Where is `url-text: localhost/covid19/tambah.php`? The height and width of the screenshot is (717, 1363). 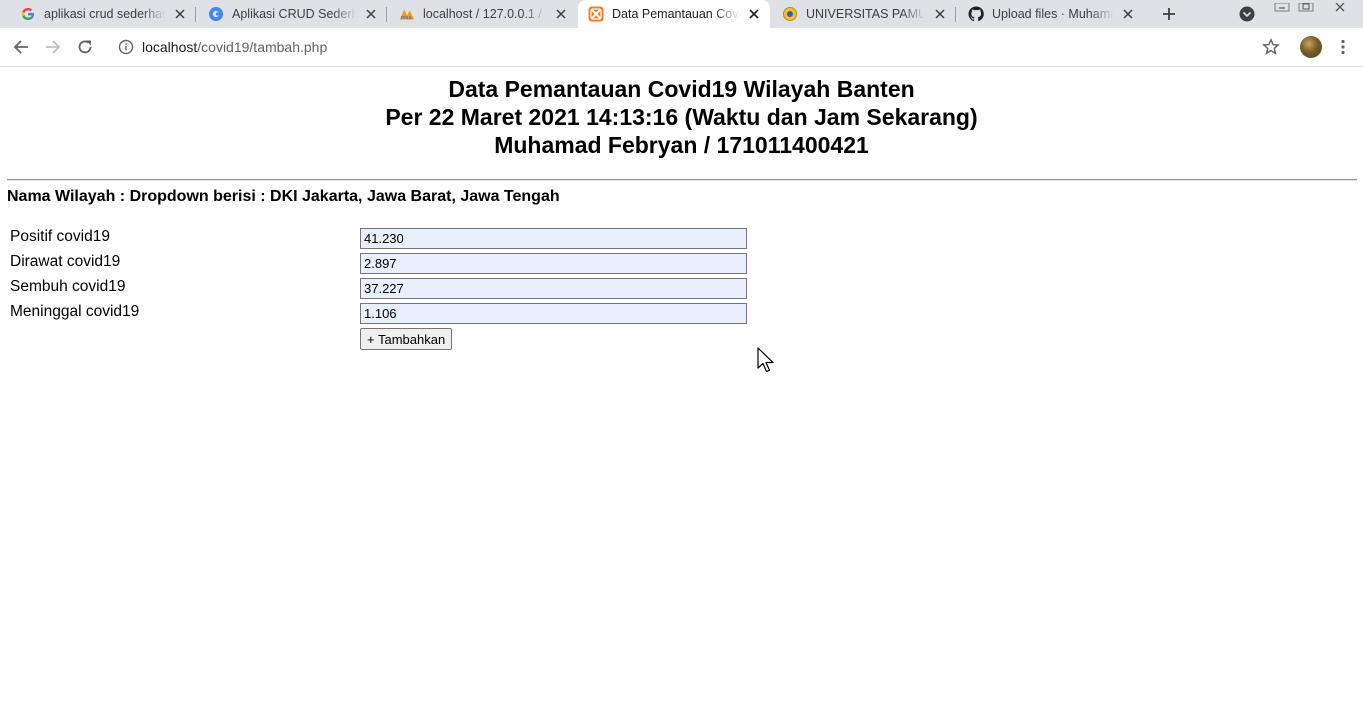 url-text: localhost/covid19/tambah.php is located at coordinates (234, 47).